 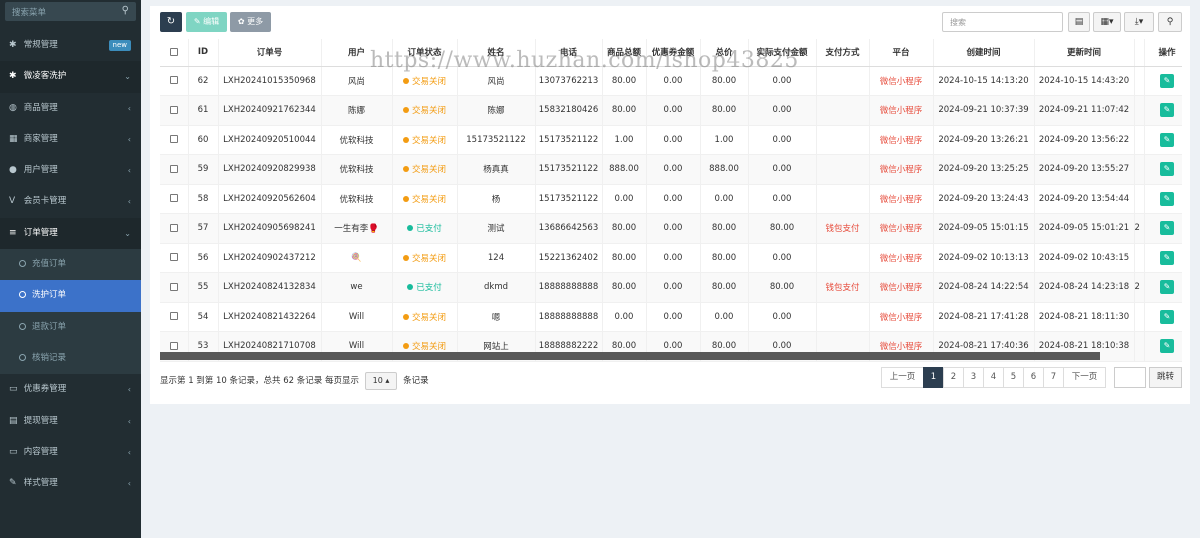 What do you see at coordinates (171, 22) in the screenshot?
I see `refresh-button: ↻` at bounding box center [171, 22].